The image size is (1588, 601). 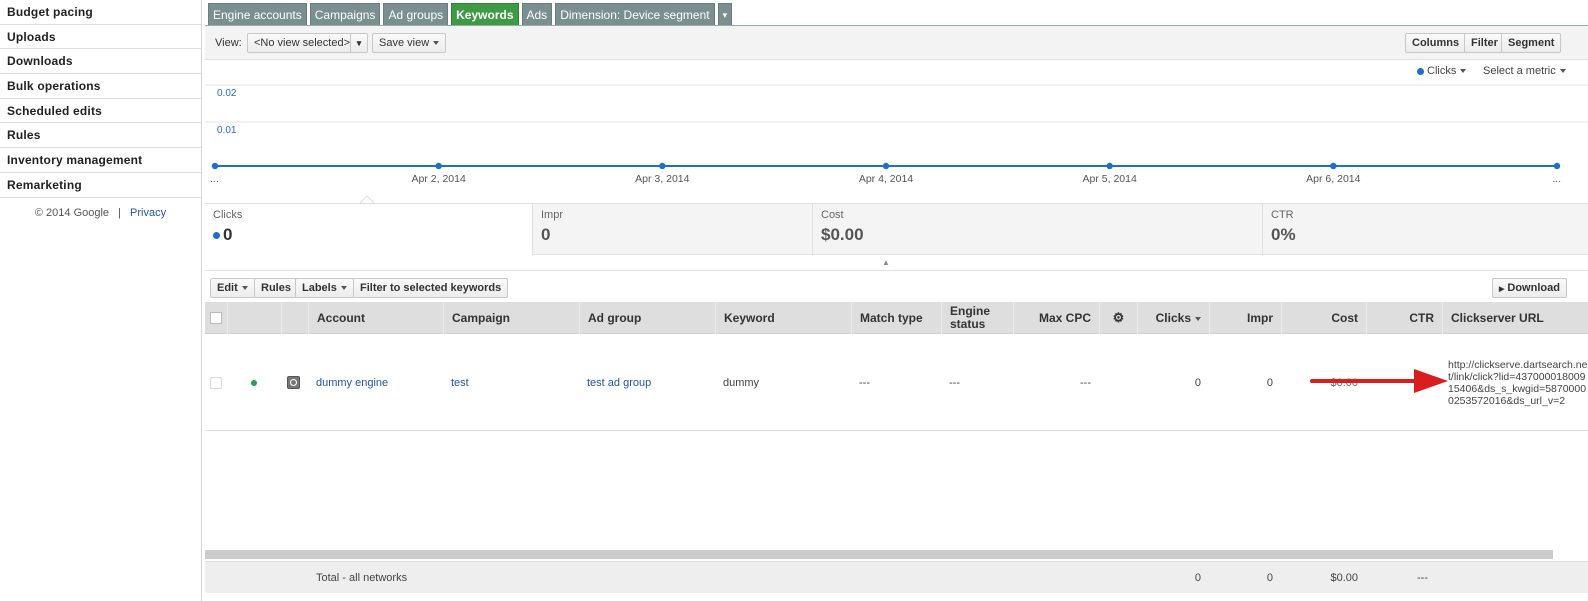 What do you see at coordinates (216, 318) in the screenshot?
I see `select-all-checkbox` at bounding box center [216, 318].